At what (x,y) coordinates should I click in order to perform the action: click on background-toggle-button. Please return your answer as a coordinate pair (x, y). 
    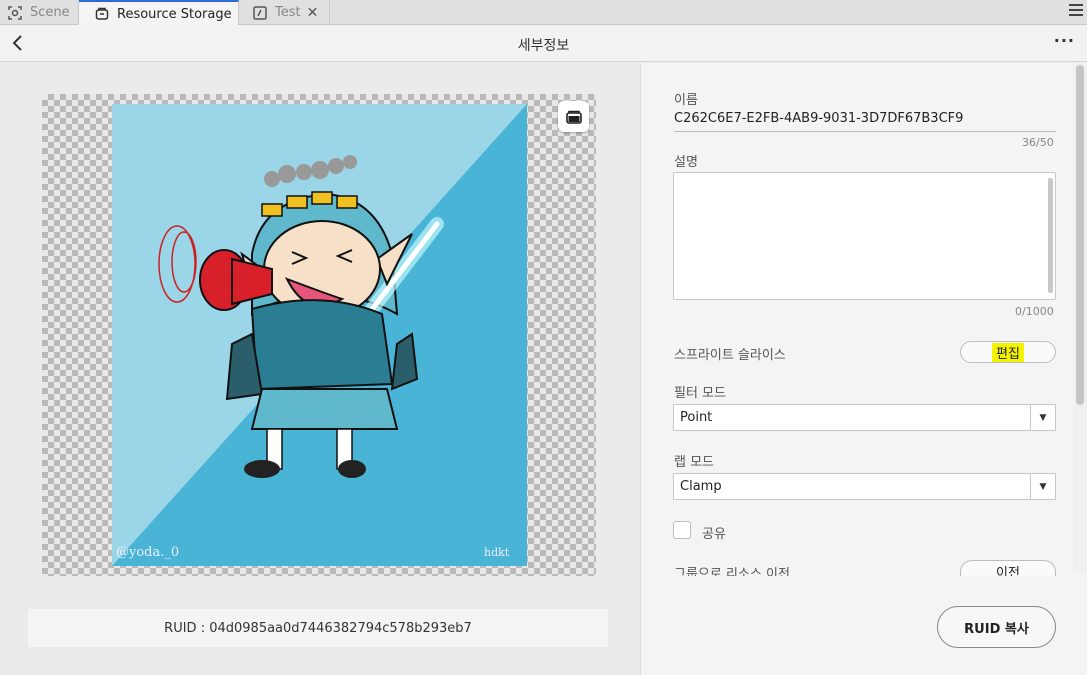
    Looking at the image, I should click on (573, 116).